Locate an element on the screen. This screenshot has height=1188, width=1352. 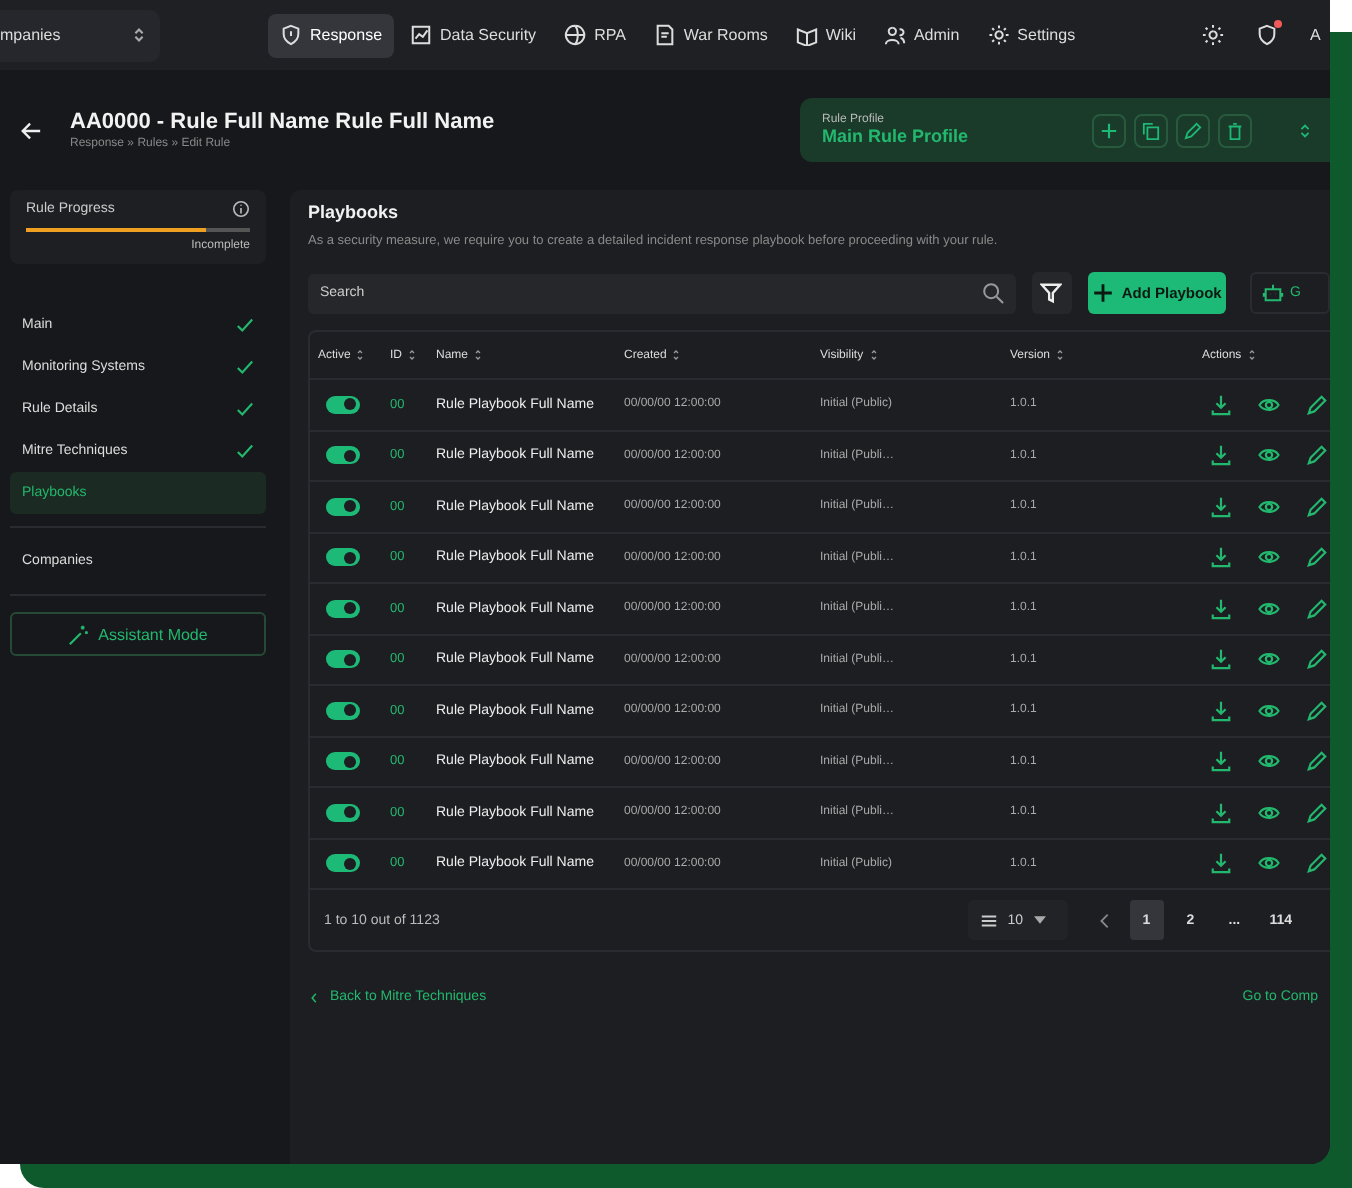
line-chart-icon is located at coordinates (421, 35).